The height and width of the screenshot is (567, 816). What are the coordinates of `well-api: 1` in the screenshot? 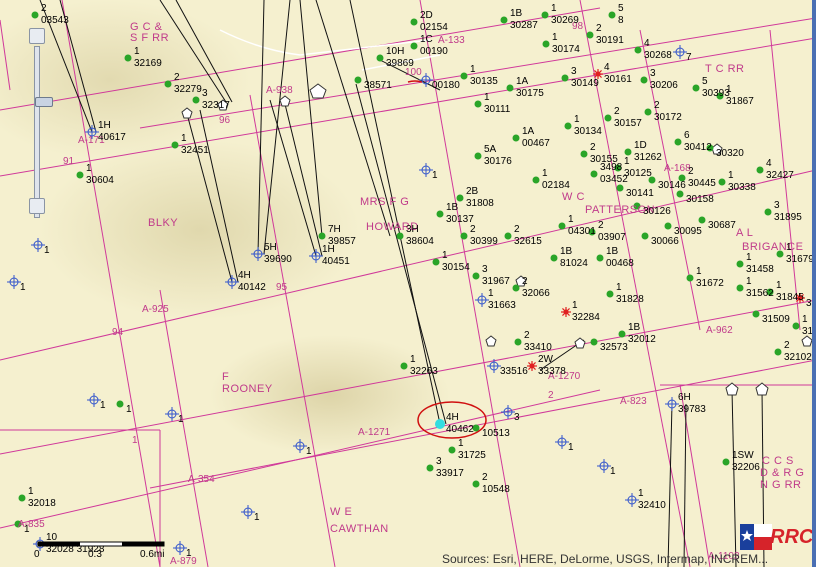 It's located at (435, 175).